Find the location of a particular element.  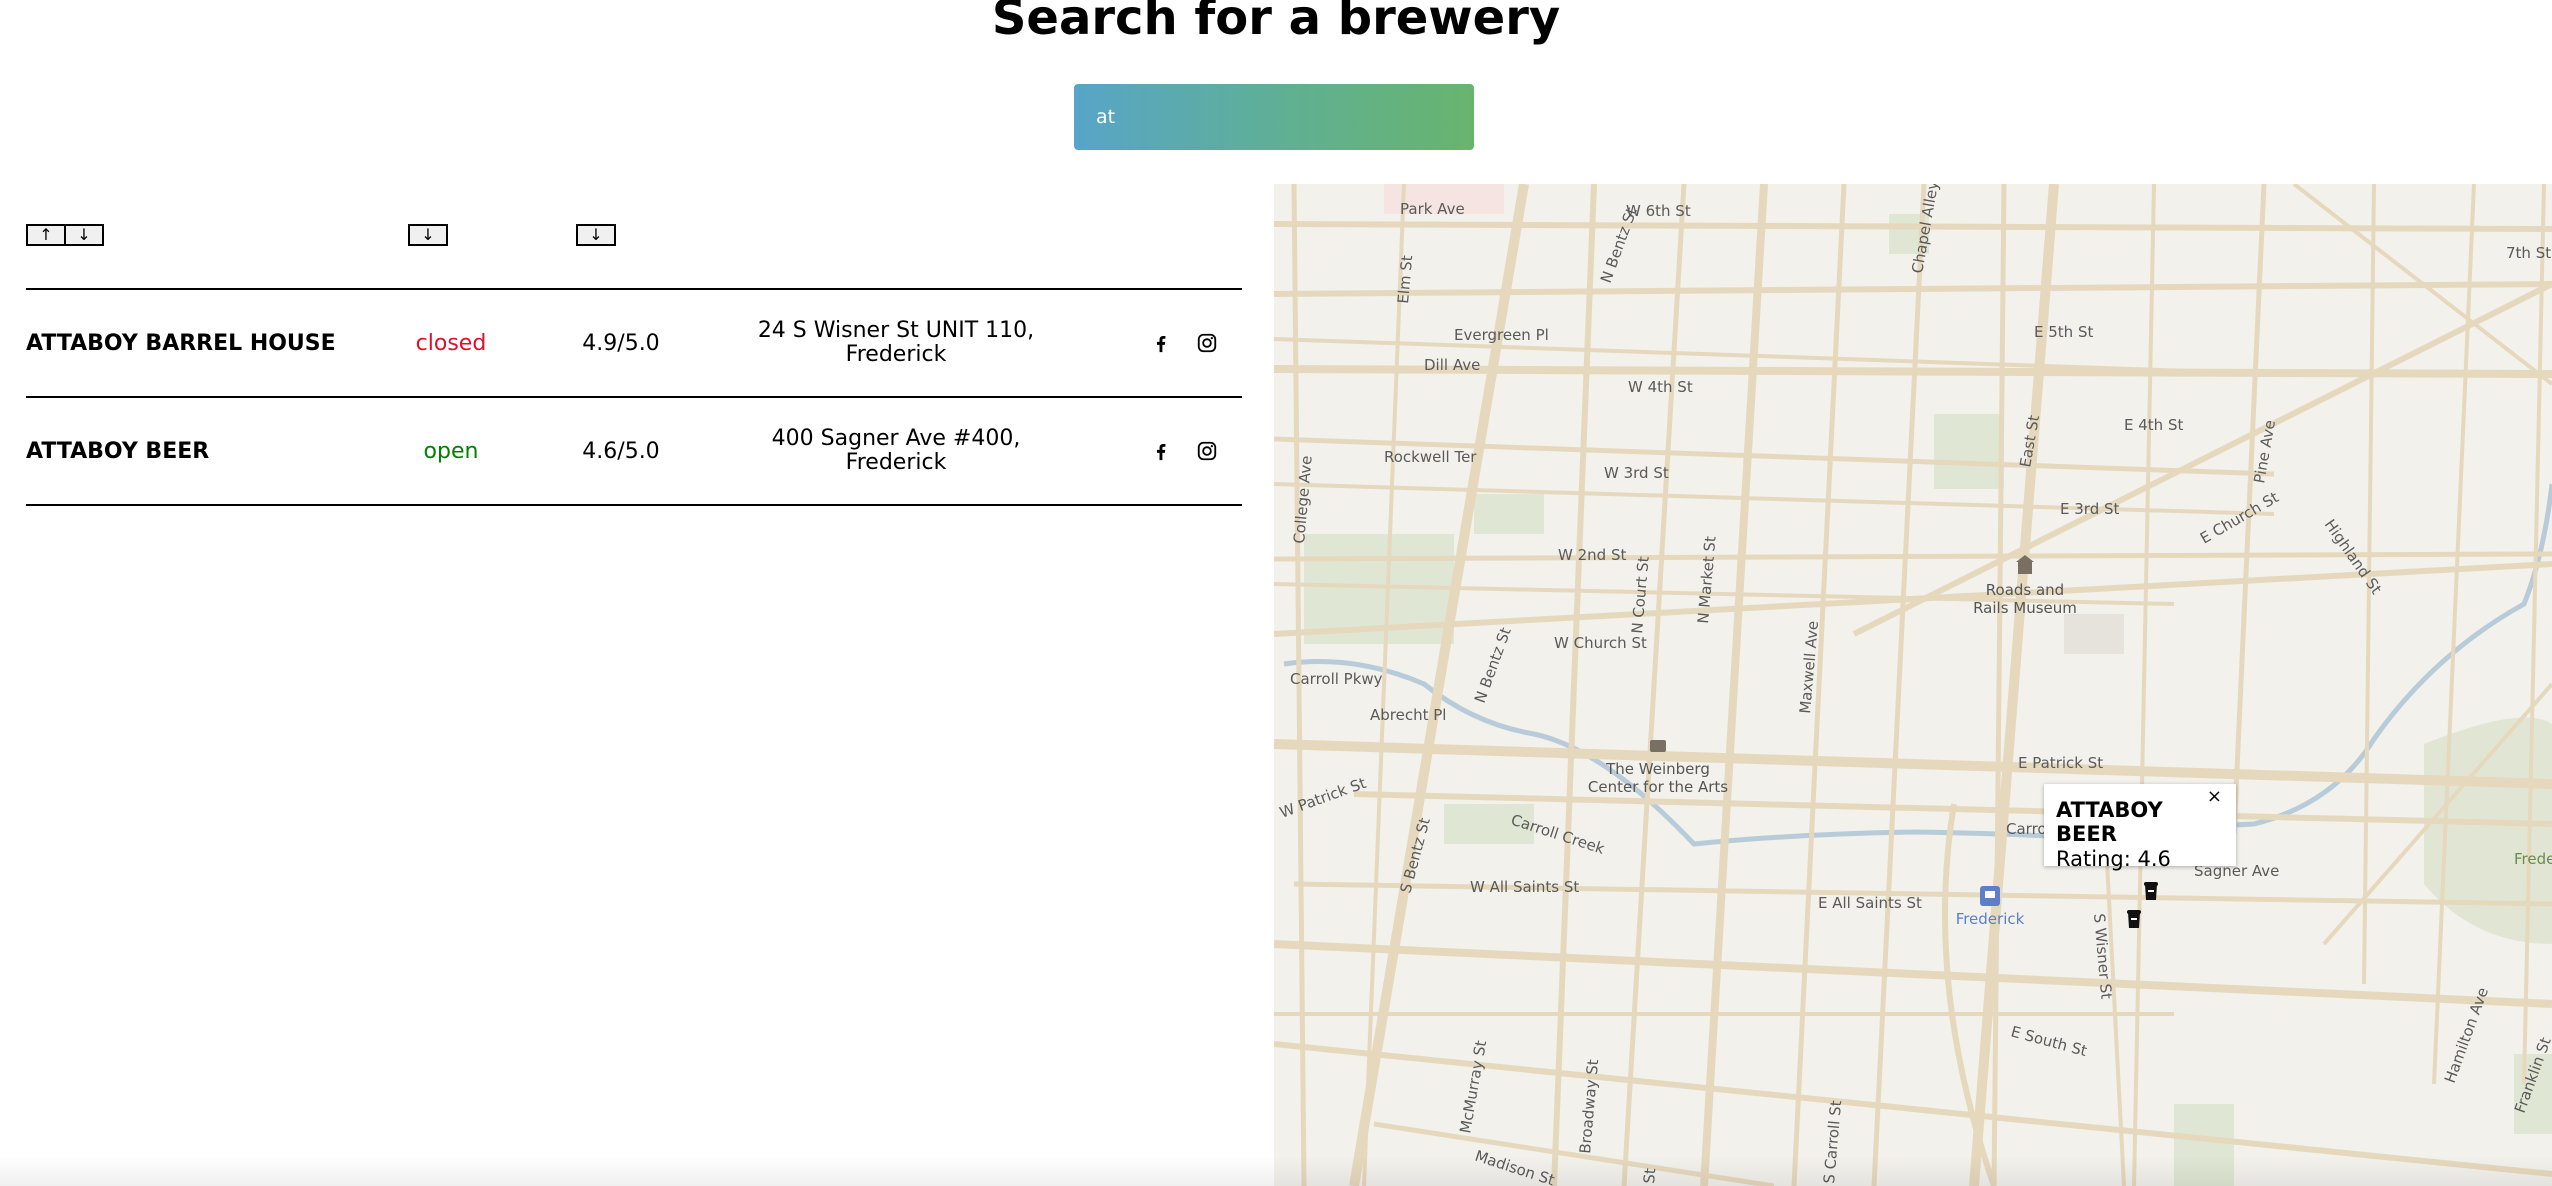

map-popup: × ATTABOY BEER Rating: 4.6 is located at coordinates (2140, 827).